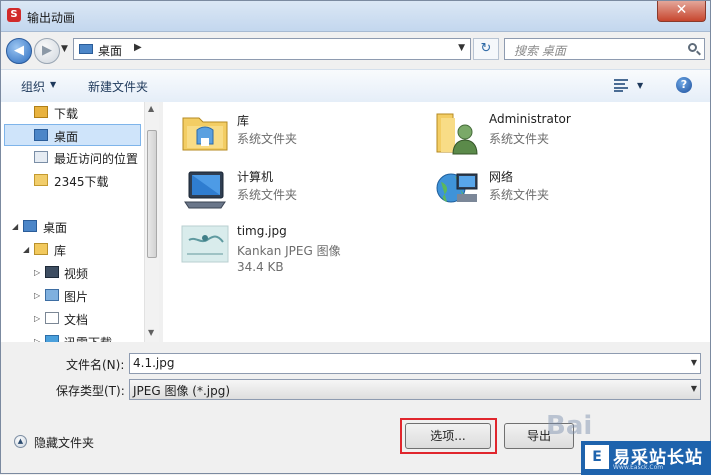 Image resolution: width=711 pixels, height=475 pixels. What do you see at coordinates (355, 86) in the screenshot?
I see `command-toolbar: 组织 ▼ 新建文件夹 ▼ ?` at bounding box center [355, 86].